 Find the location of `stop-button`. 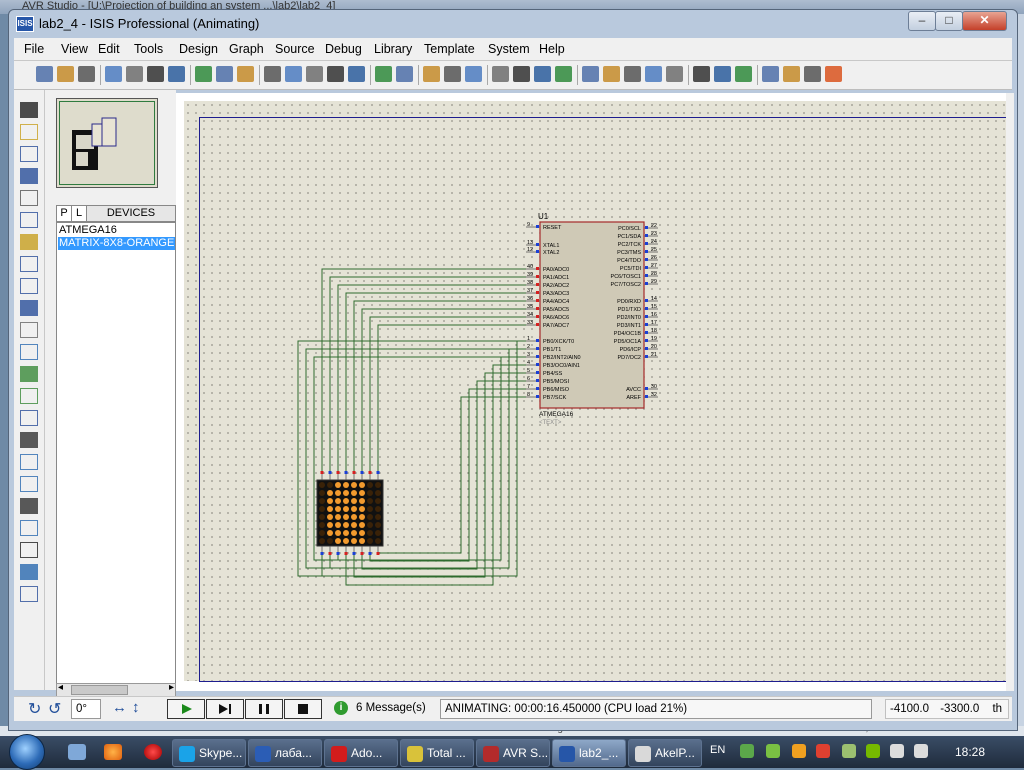

stop-button is located at coordinates (303, 709).